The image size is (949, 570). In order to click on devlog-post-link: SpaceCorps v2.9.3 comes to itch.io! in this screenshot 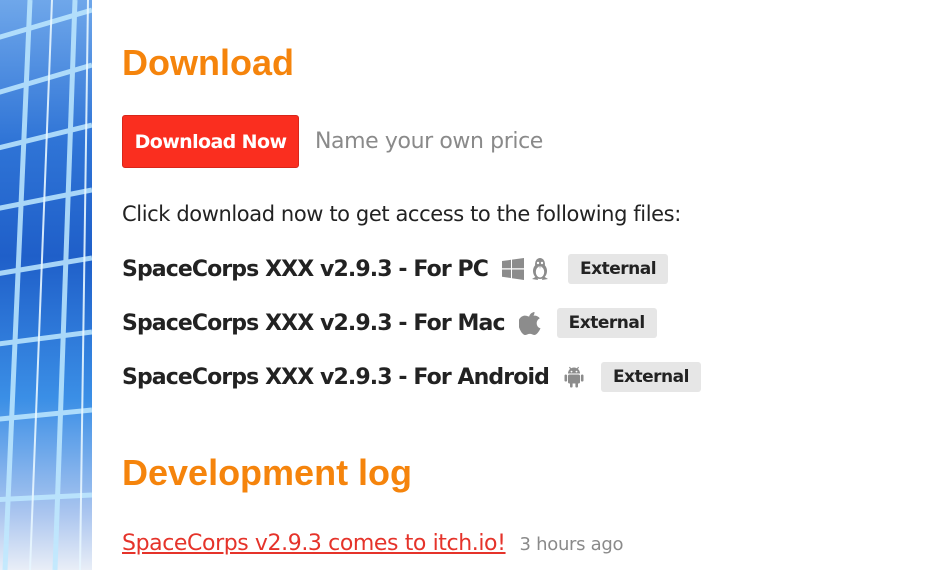, I will do `click(314, 543)`.